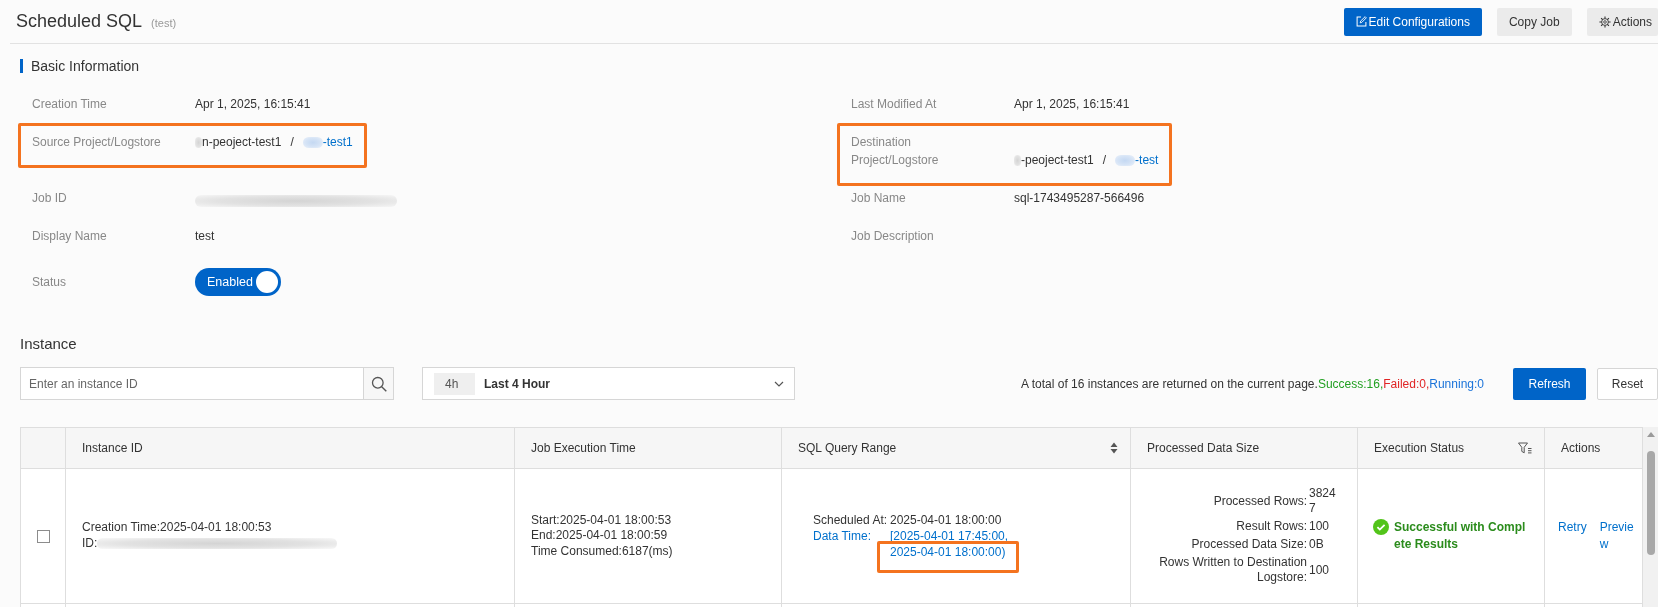  I want to click on data-time-start: [2025-04-01 17:45:00,, so click(949, 535).